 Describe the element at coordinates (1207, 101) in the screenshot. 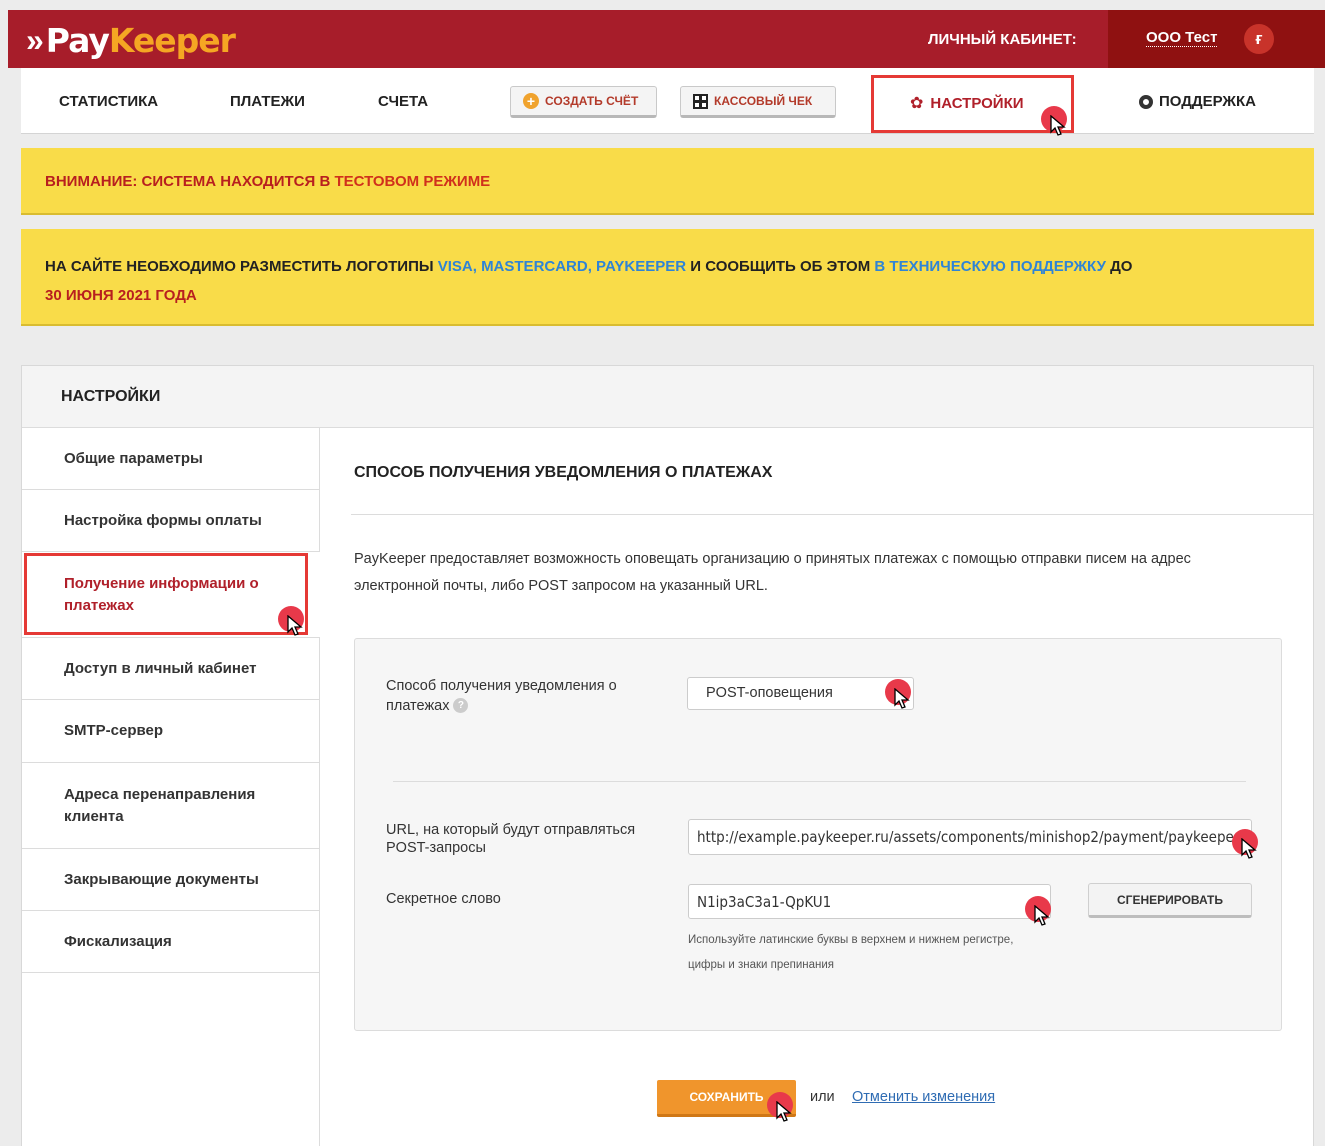

I see `nav-support-label: ПОДДЕРЖКА` at that location.